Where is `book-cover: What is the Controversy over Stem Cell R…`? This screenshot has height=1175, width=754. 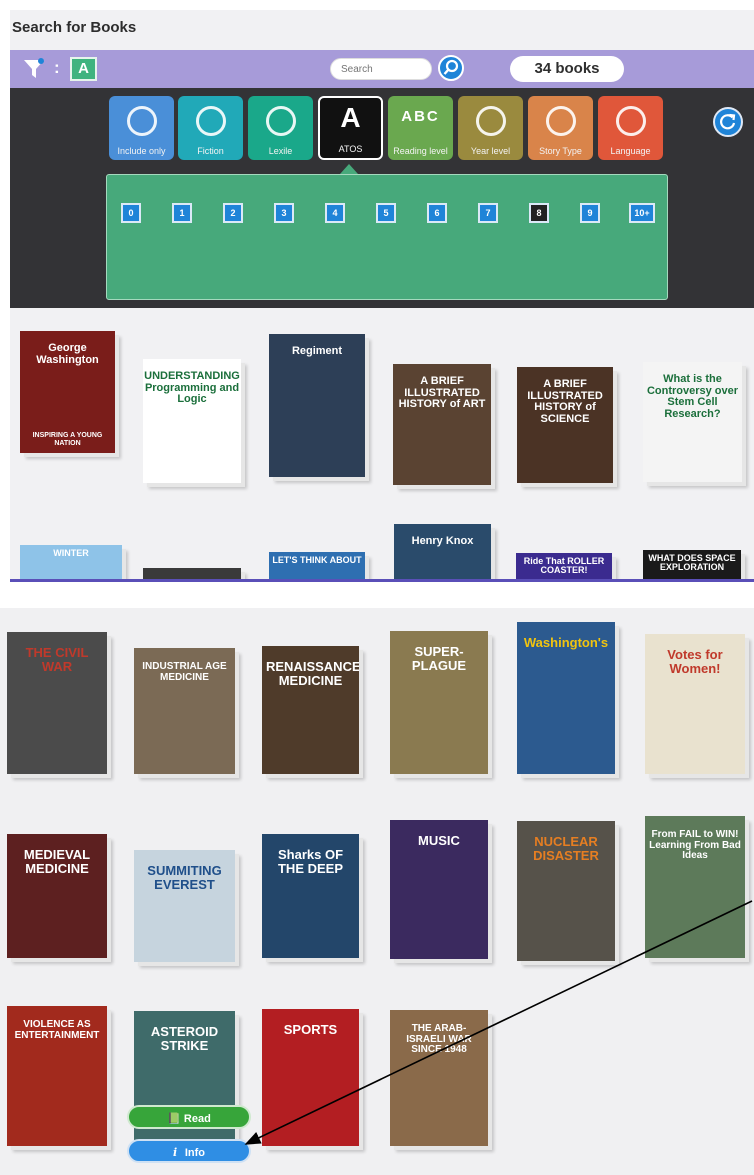 book-cover: What is the Controversy over Stem Cell R… is located at coordinates (692, 422).